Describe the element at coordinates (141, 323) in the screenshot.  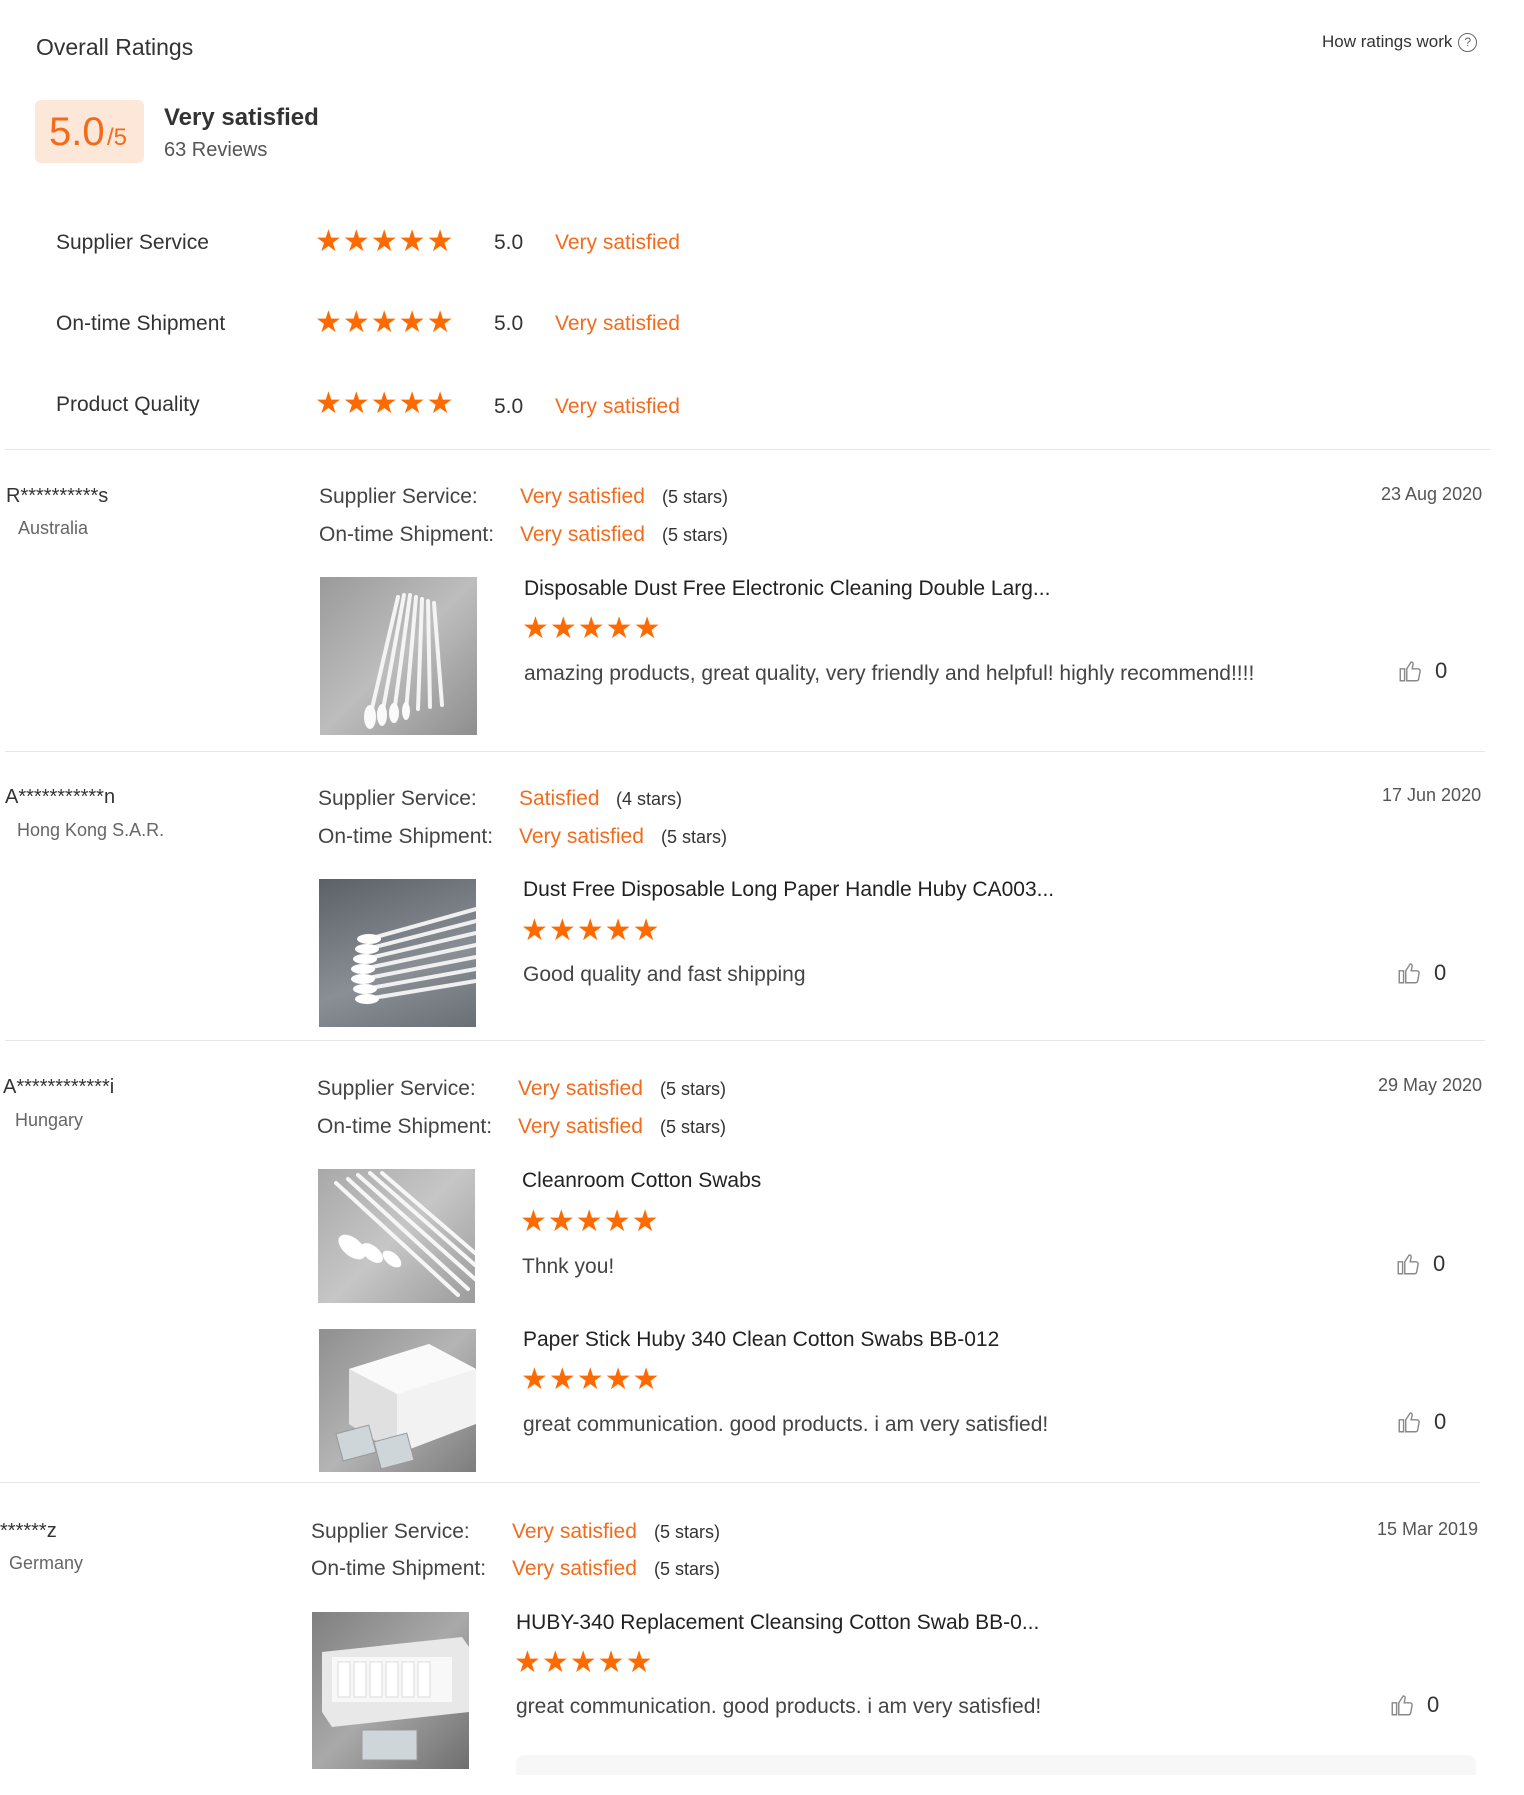
I see `breakdown-label: On-time Shipment` at that location.